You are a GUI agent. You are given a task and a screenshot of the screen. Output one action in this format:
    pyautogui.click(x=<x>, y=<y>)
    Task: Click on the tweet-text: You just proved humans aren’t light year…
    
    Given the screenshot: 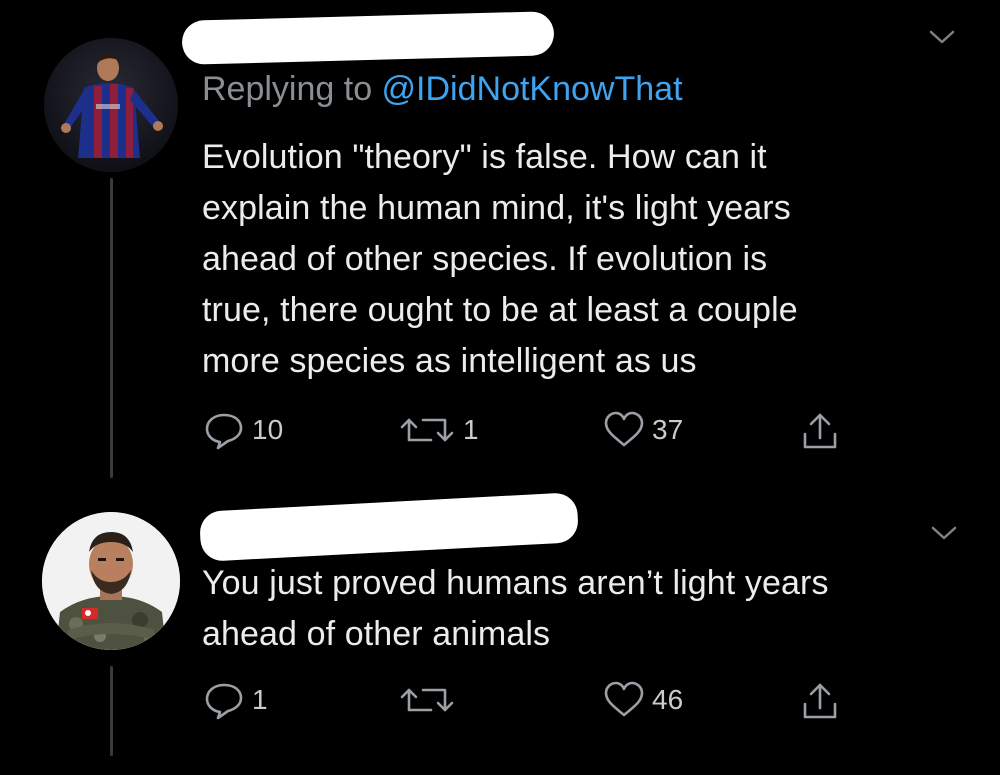 What is the action you would take?
    pyautogui.click(x=515, y=608)
    